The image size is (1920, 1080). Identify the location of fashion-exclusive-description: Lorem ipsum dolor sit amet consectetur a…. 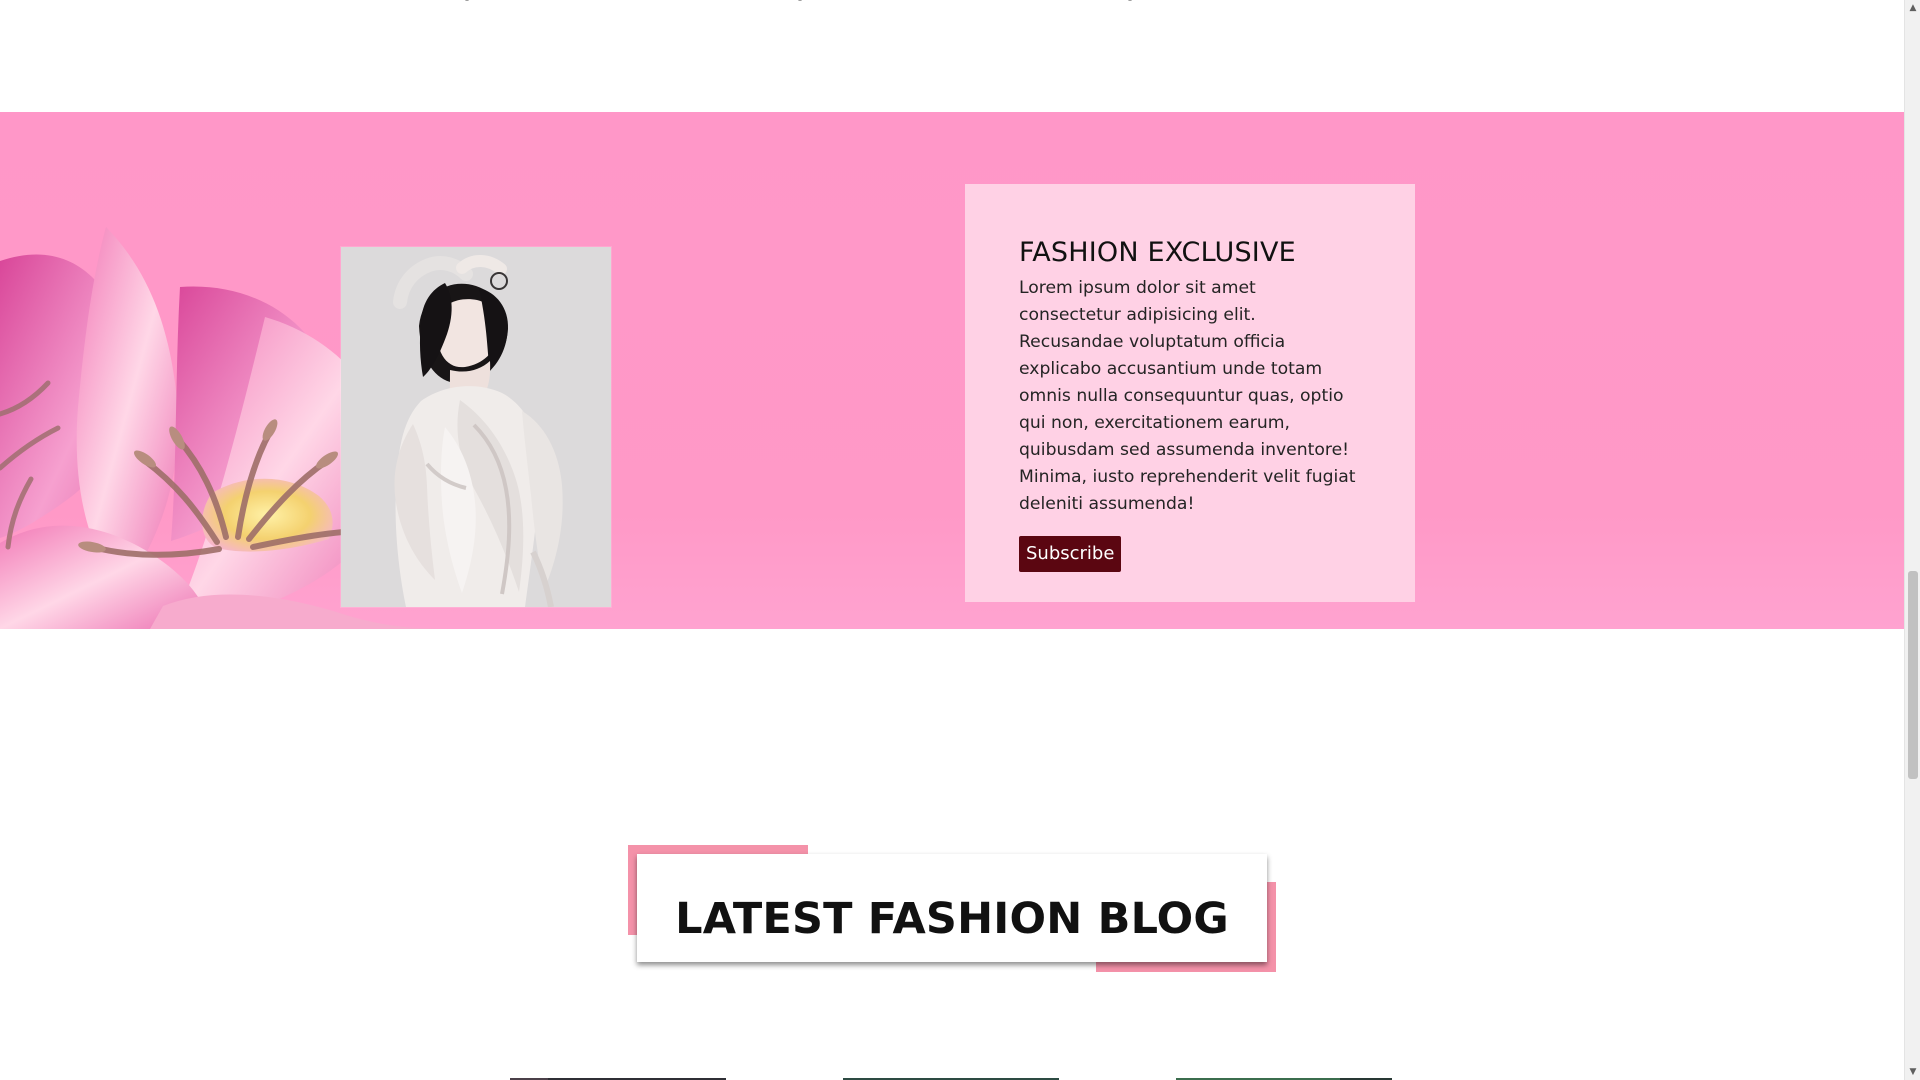
(1187, 396).